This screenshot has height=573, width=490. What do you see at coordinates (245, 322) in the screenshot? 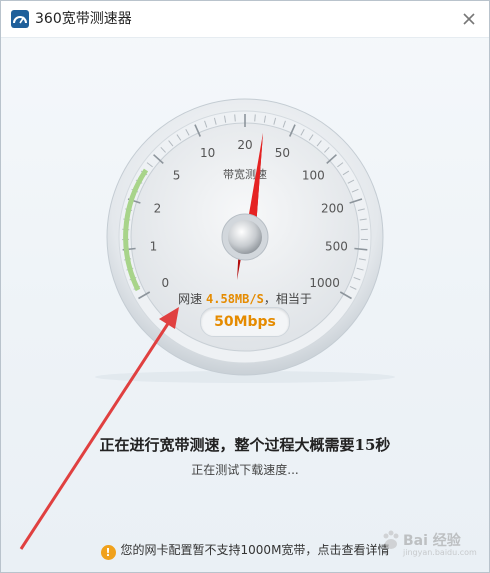
I see `mbps-value: 50Mbps` at bounding box center [245, 322].